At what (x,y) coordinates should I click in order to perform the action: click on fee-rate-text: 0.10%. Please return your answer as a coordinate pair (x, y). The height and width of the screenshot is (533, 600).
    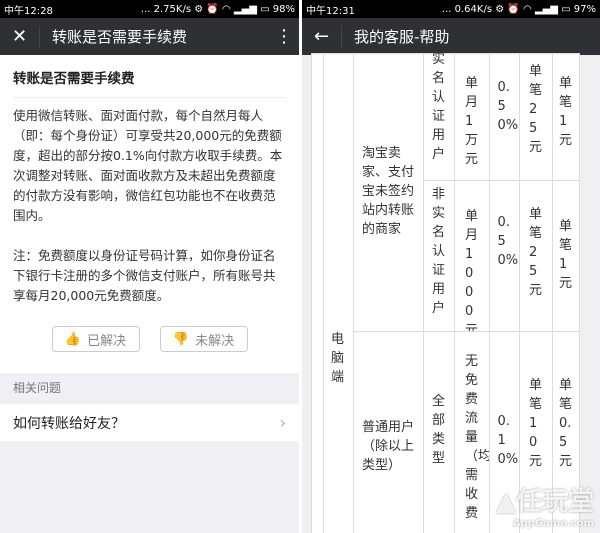
    Looking at the image, I should click on (508, 440).